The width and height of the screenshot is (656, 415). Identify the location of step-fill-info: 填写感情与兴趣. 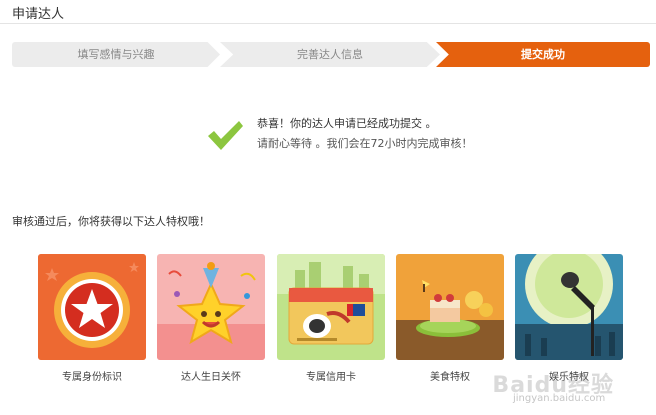
(116, 54).